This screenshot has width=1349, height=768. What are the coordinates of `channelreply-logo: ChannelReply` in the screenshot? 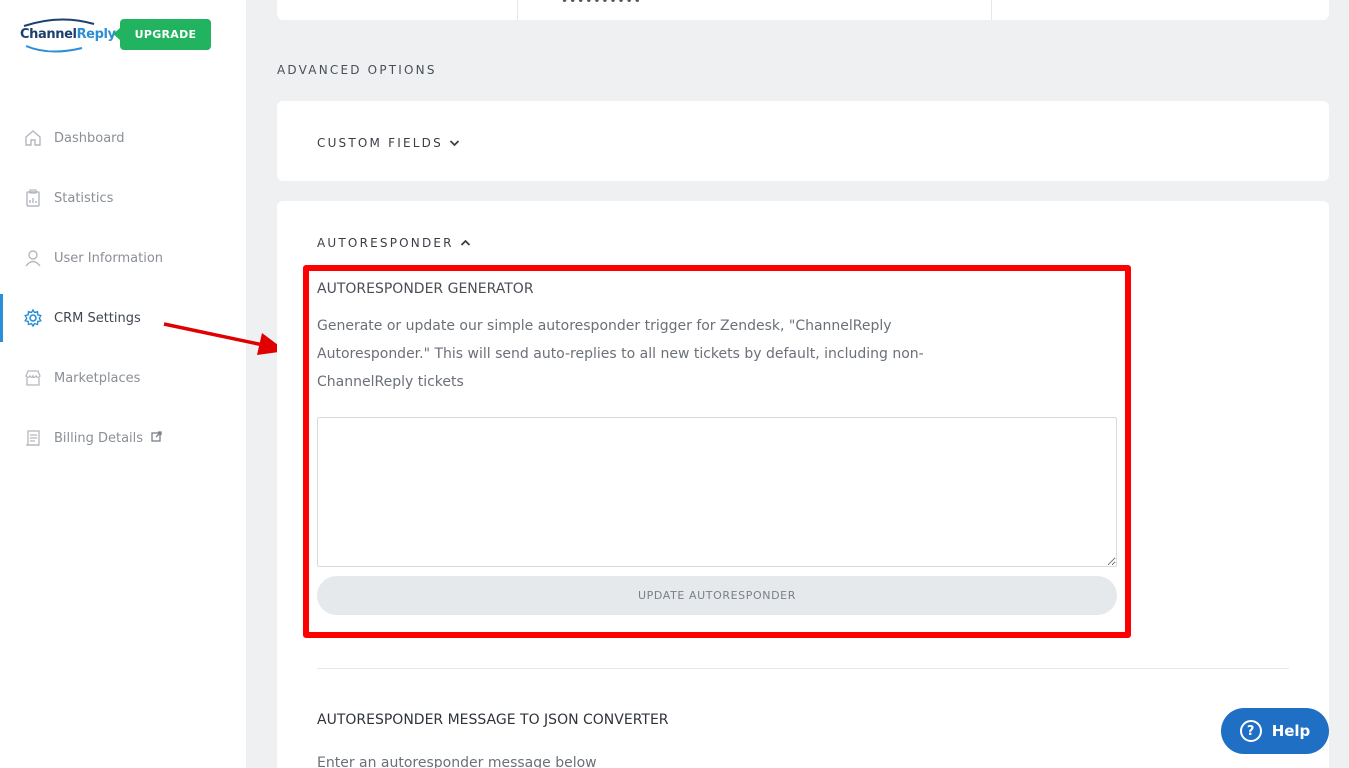 It's located at (68, 36).